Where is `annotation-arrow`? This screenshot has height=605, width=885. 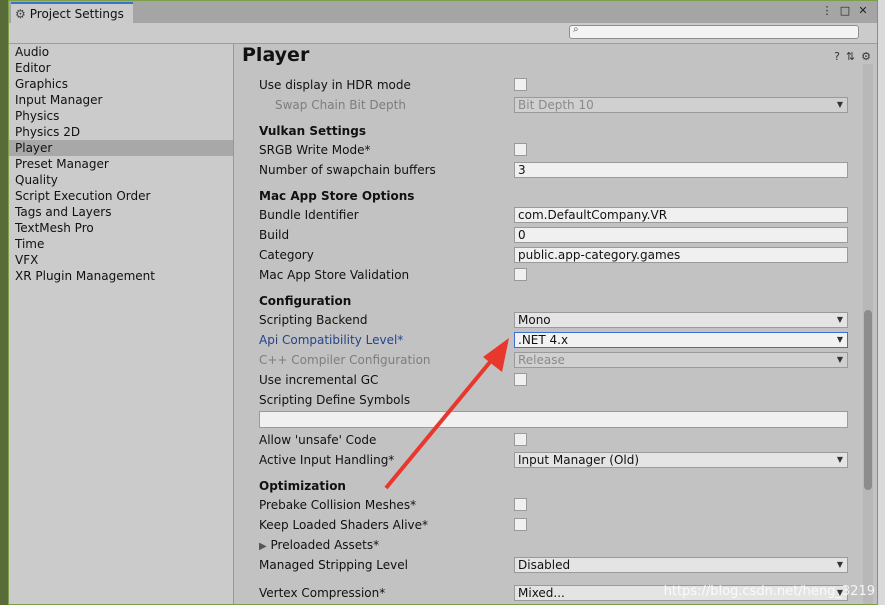 annotation-arrow is located at coordinates (446, 414).